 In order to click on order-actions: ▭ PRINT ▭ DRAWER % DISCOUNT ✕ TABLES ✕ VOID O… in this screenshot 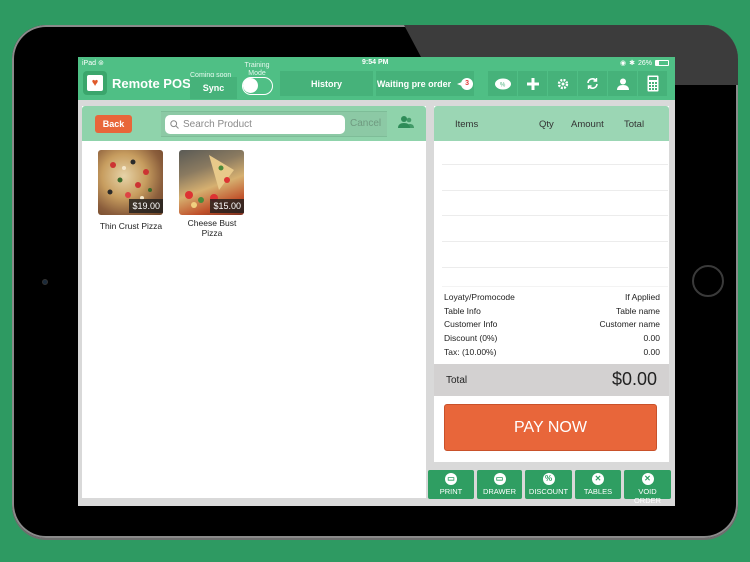, I will do `click(550, 487)`.